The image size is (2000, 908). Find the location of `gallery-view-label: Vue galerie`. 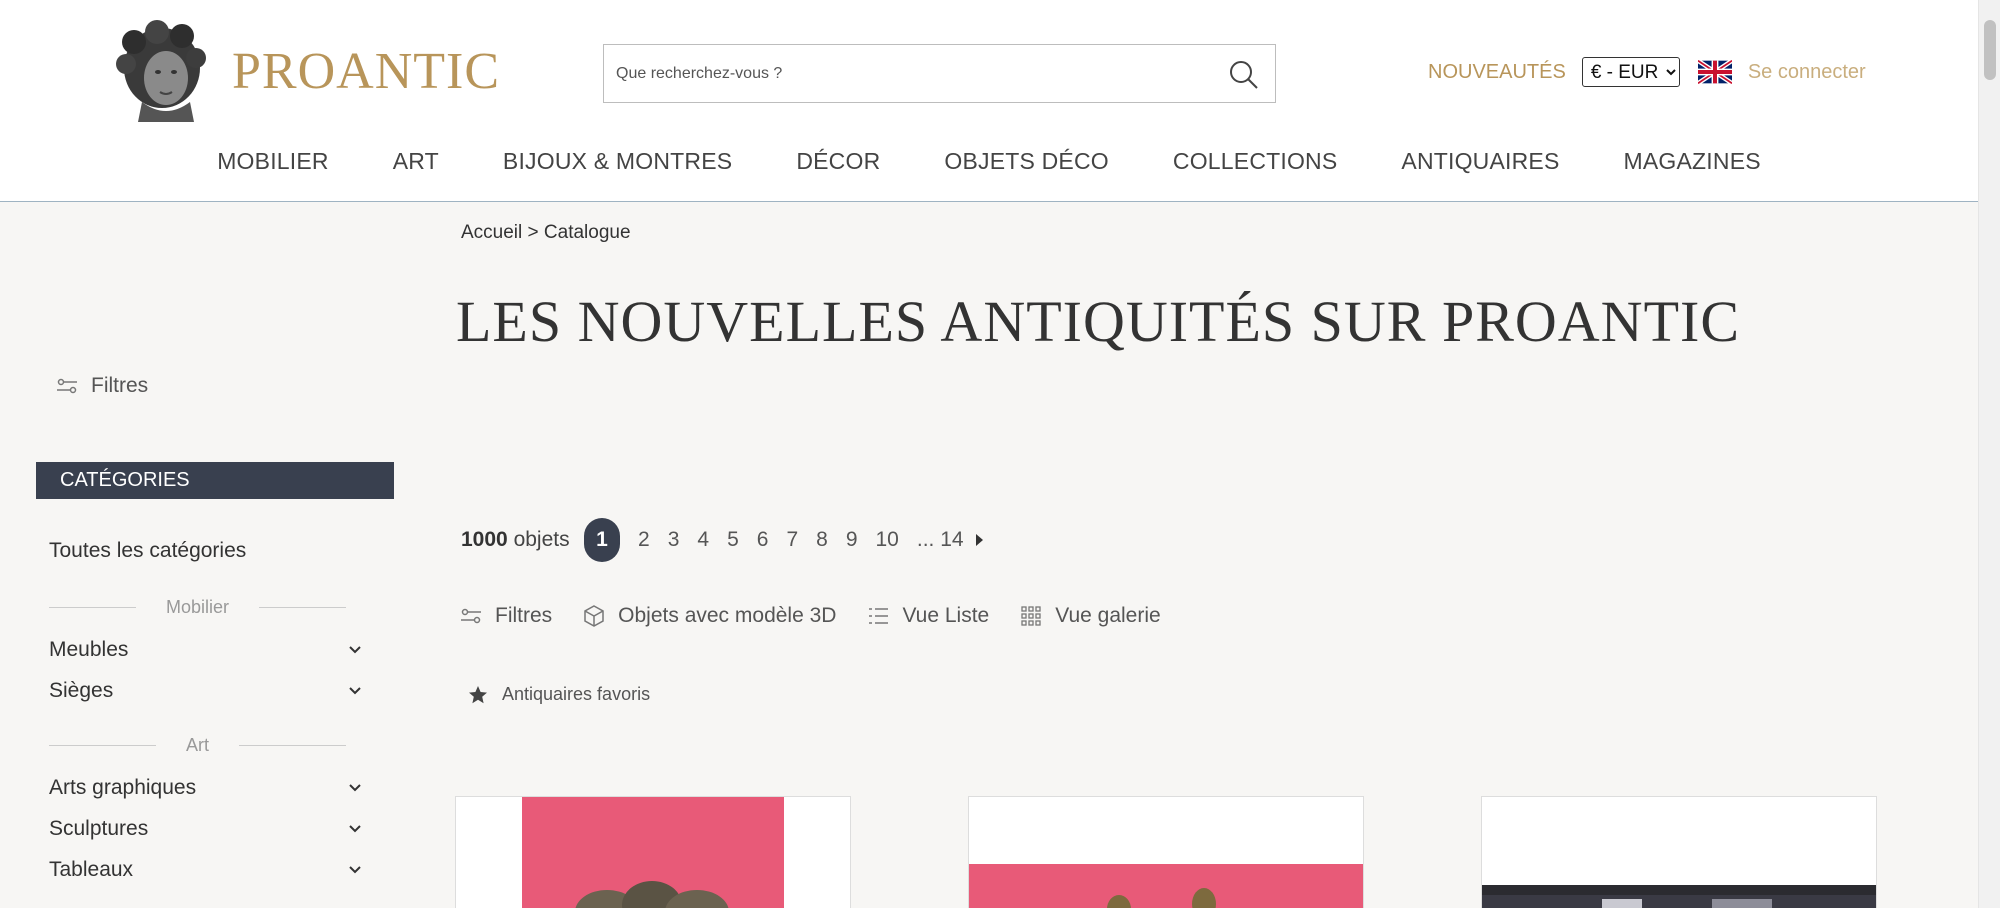

gallery-view-label: Vue galerie is located at coordinates (1108, 615).